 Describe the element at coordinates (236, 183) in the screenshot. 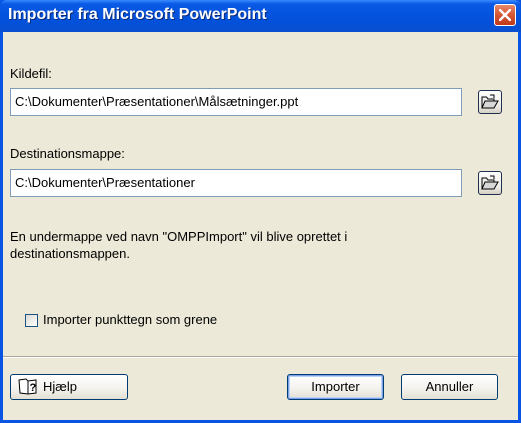

I see `destination-folder-field: C:\Dokumenter\Præsentationer` at that location.